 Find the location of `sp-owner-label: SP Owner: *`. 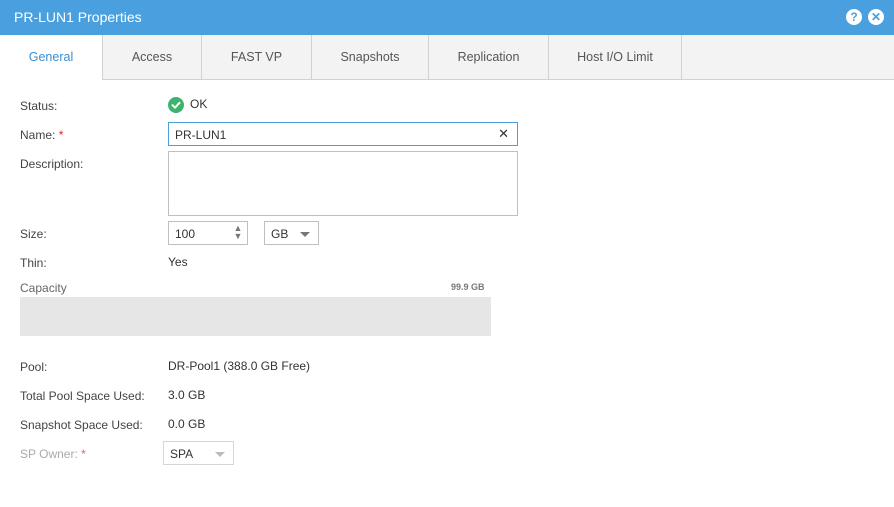

sp-owner-label: SP Owner: * is located at coordinates (53, 454).